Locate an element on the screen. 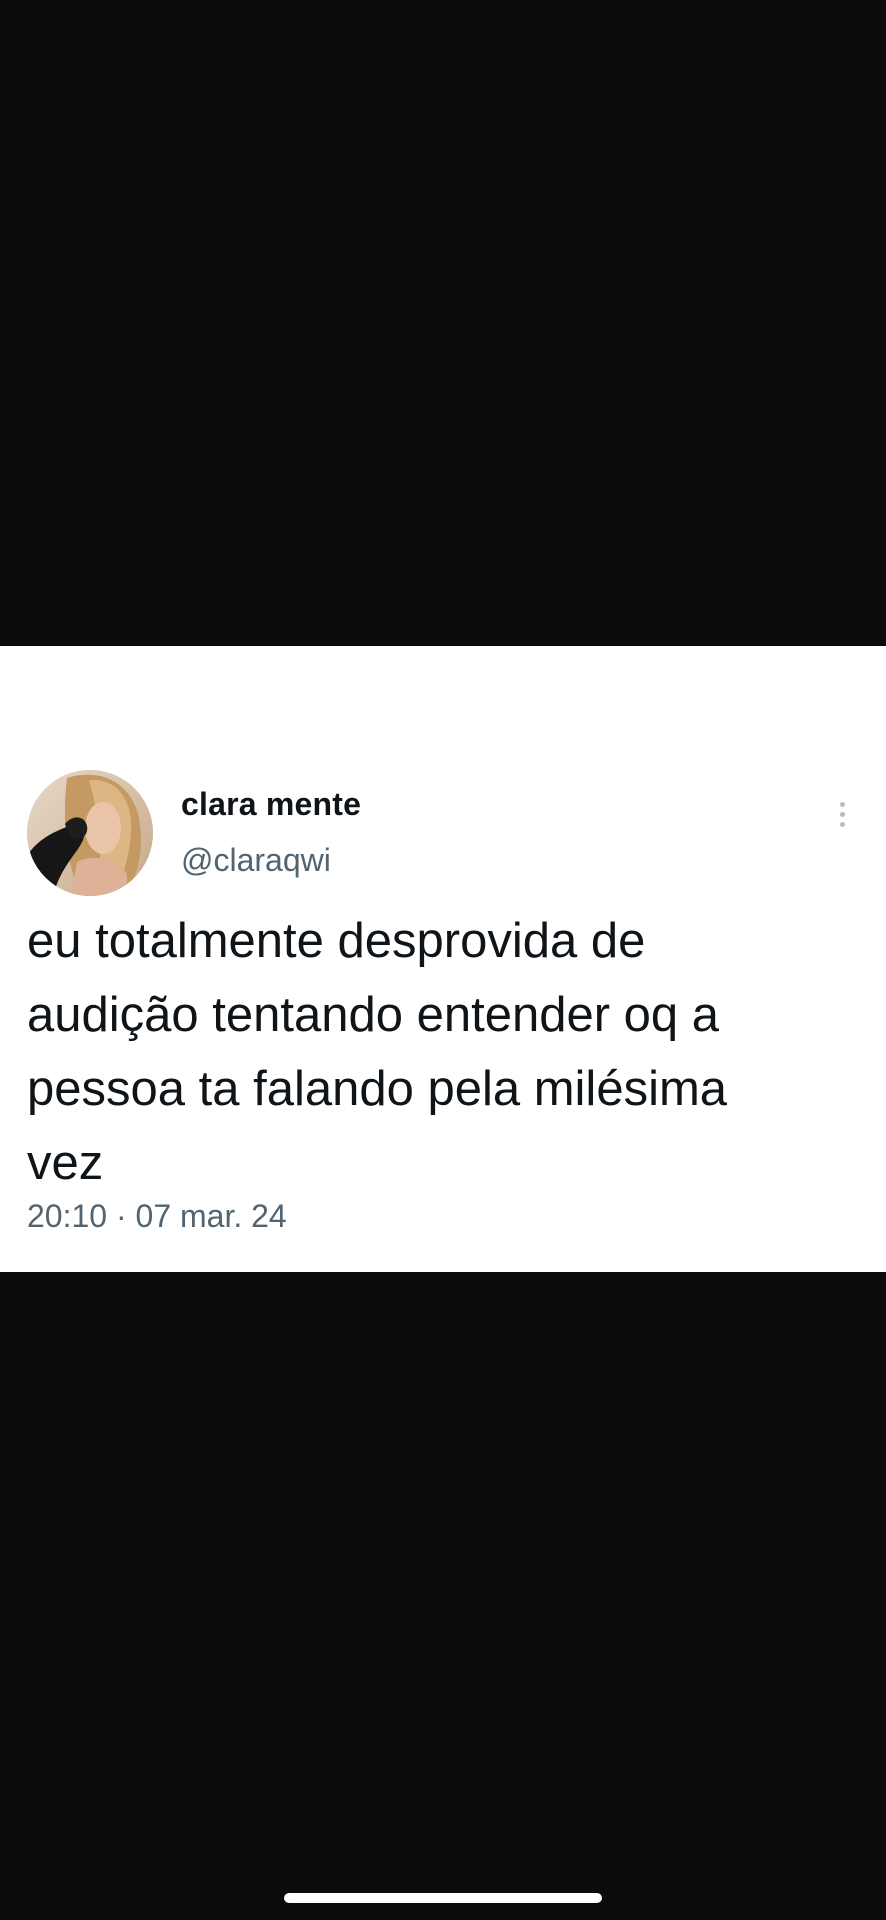 This screenshot has height=1920, width=886. avatar is located at coordinates (90, 833).